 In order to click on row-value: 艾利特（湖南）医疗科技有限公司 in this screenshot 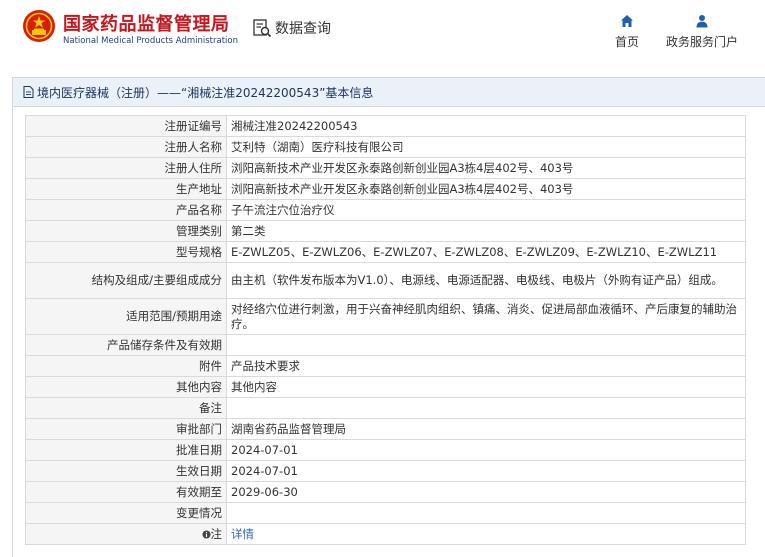, I will do `click(486, 147)`.